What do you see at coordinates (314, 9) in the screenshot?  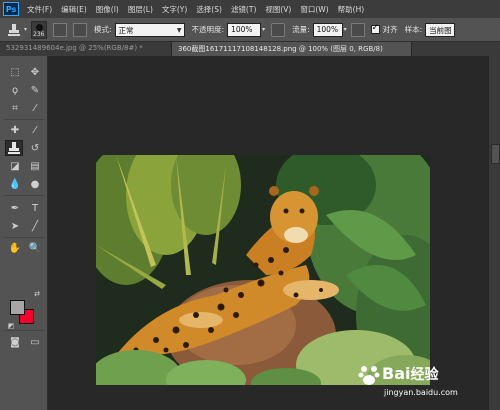 I see `menu-window: 窗口(W)` at bounding box center [314, 9].